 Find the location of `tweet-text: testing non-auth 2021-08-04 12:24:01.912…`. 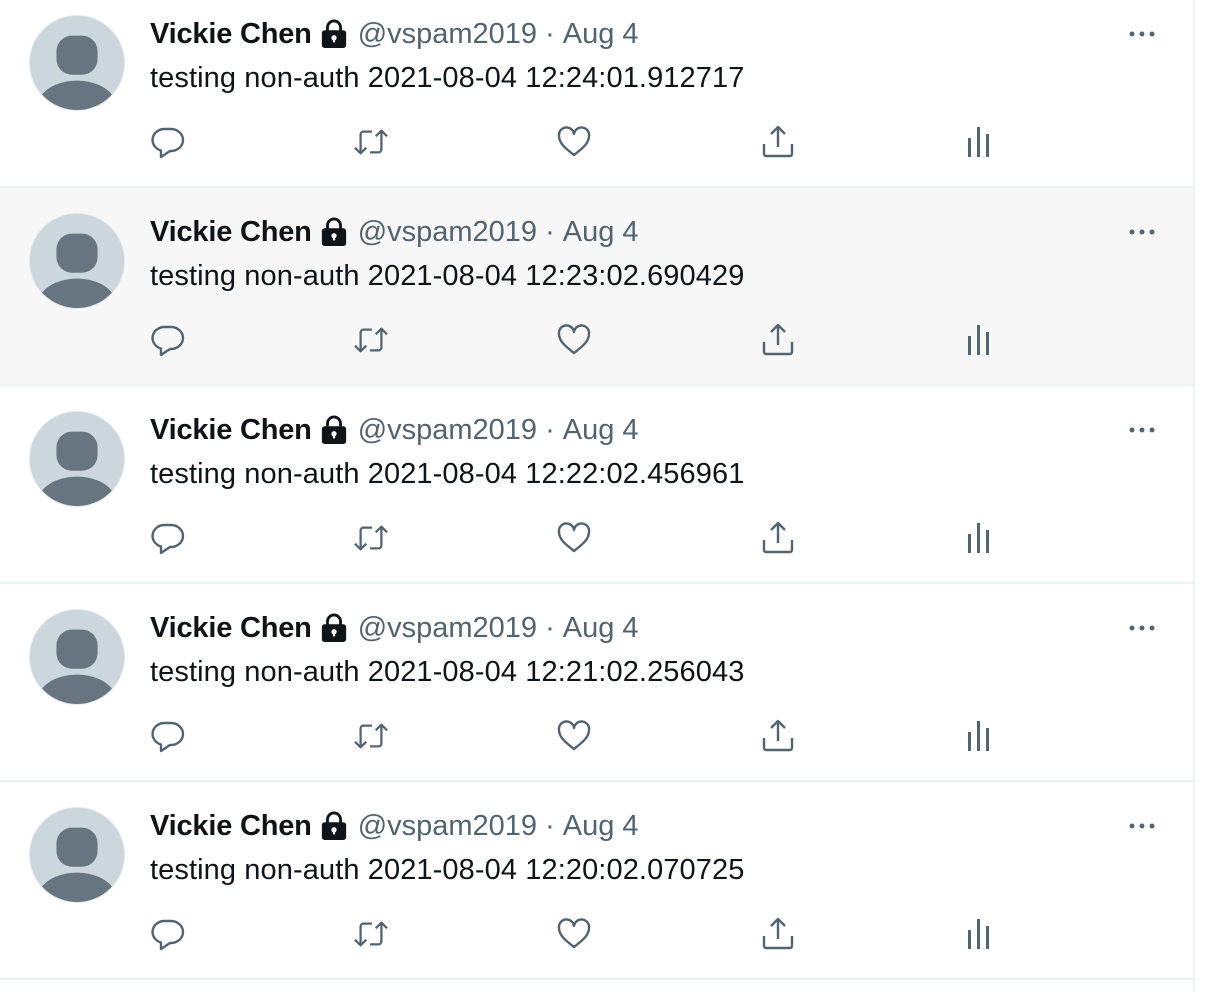

tweet-text: testing non-auth 2021-08-04 12:24:01.912… is located at coordinates (447, 78).